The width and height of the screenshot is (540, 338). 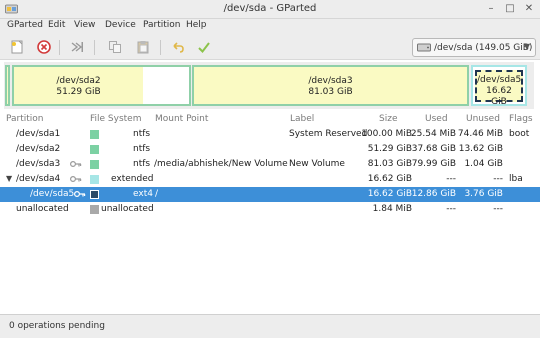 I want to click on delete-icon, so click(x=44, y=47).